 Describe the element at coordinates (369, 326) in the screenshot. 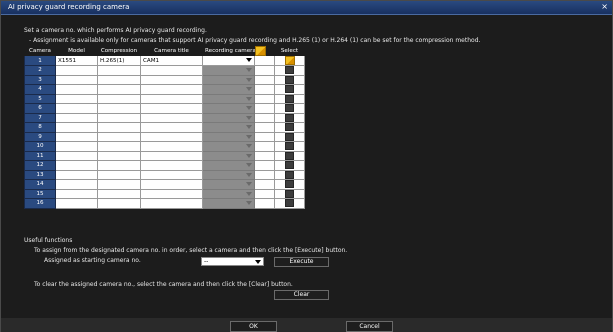

I see `cancel-button: Cancel` at that location.